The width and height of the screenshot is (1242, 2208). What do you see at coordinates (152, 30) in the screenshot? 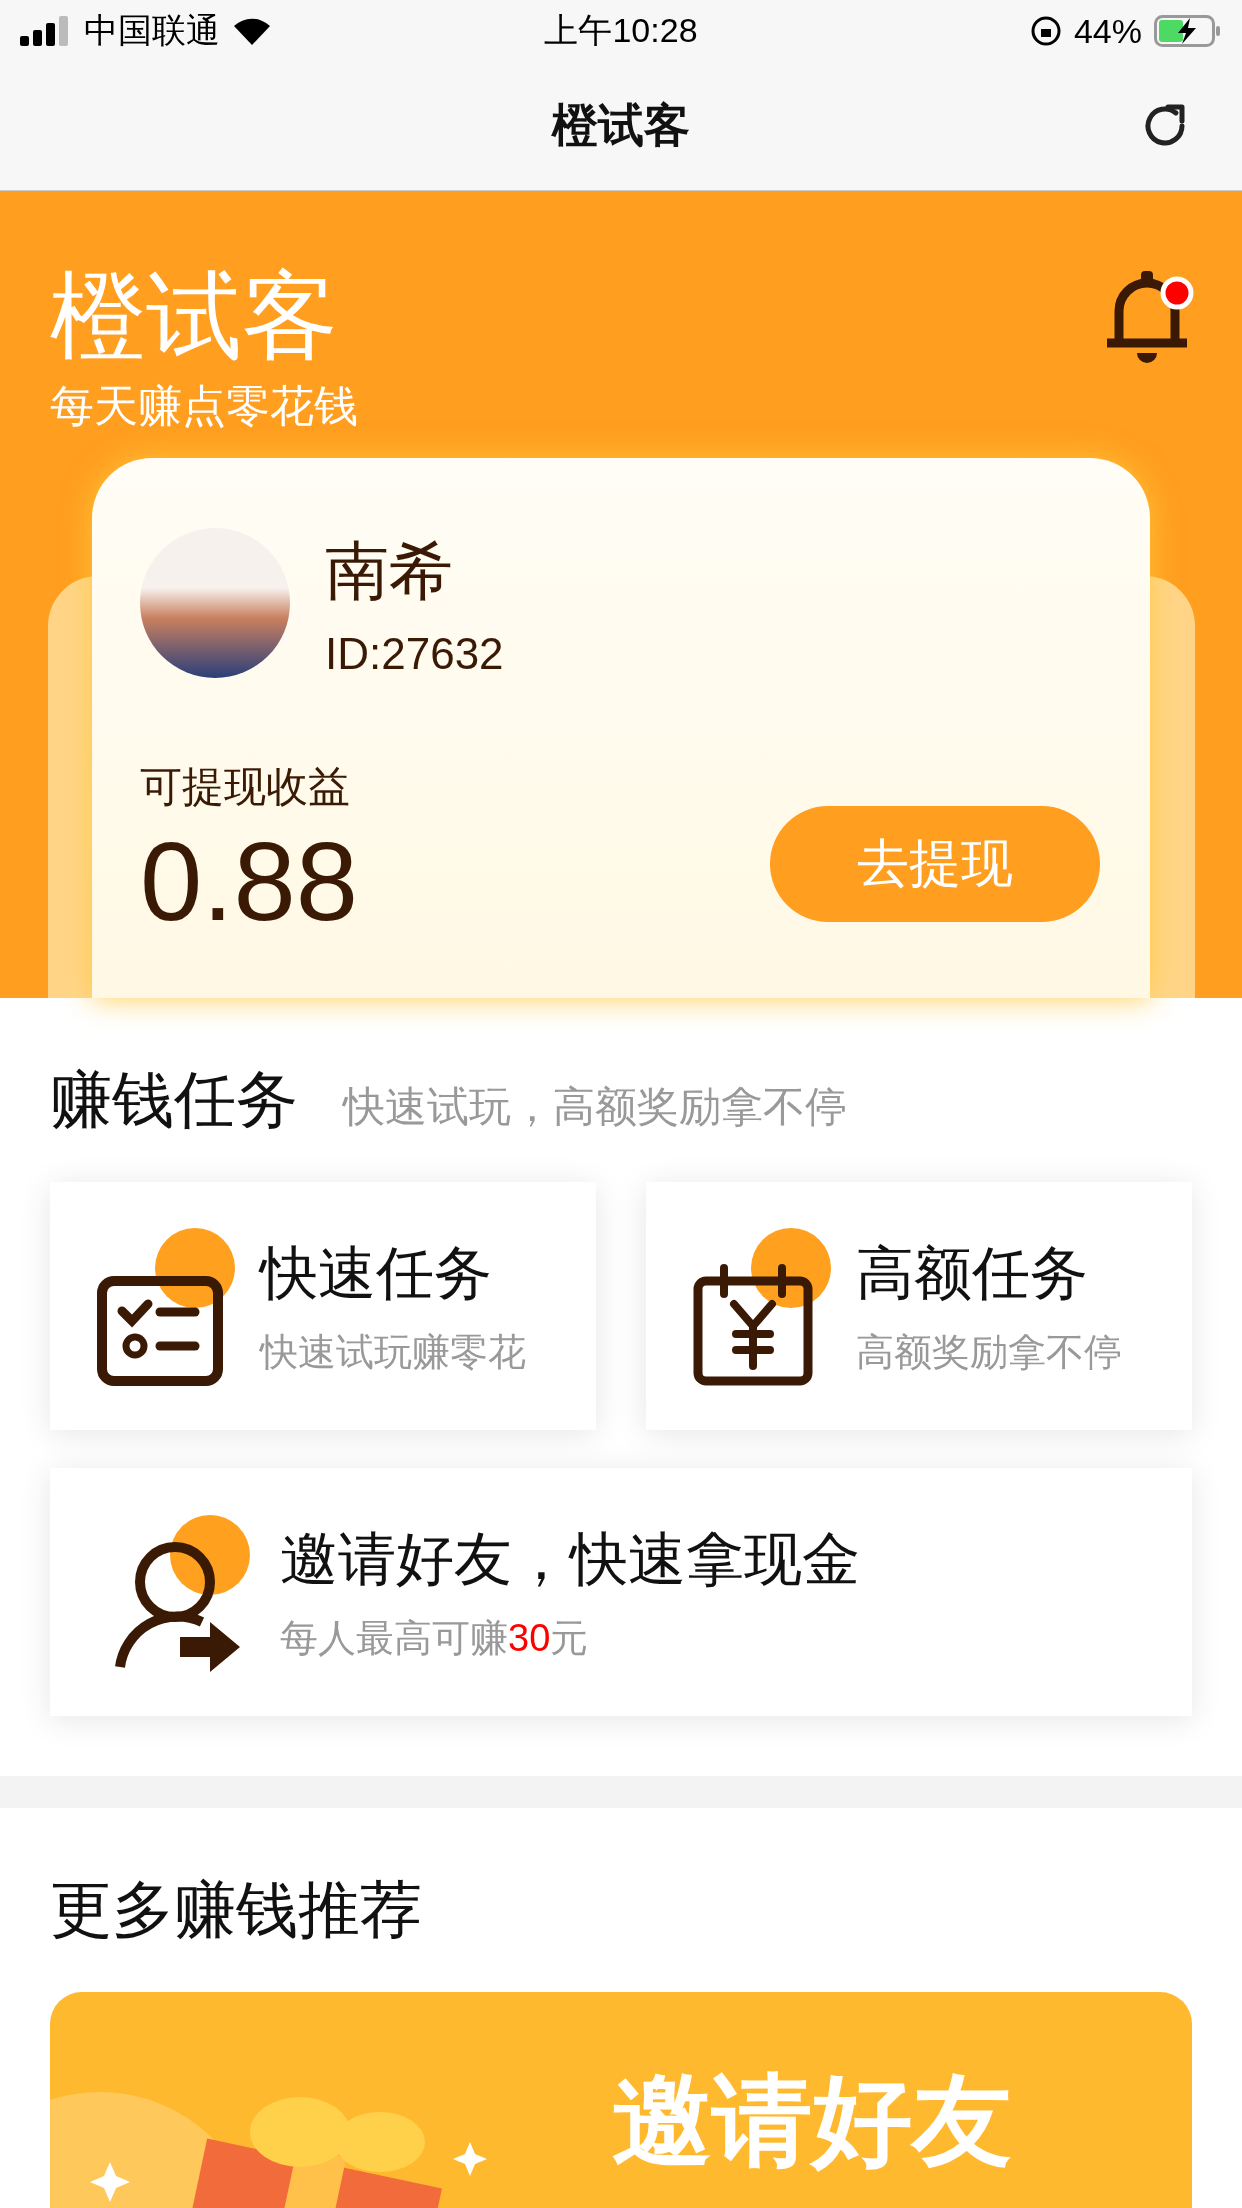
I see `carrier-name: 中国联通` at bounding box center [152, 30].